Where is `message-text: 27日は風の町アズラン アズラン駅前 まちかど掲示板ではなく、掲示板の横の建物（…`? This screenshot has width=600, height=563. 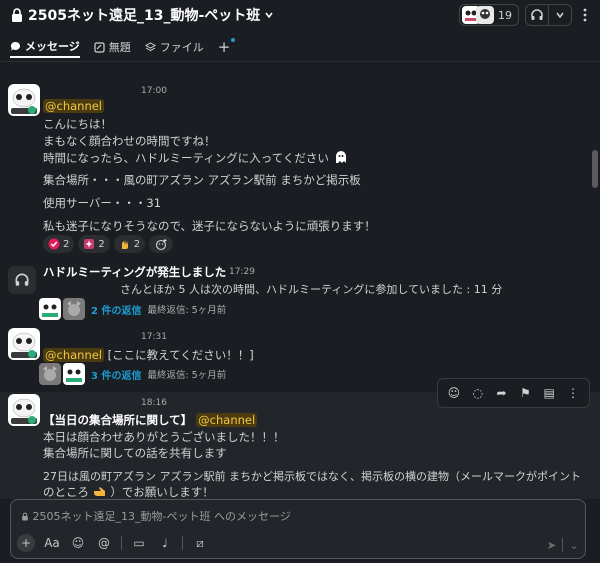 message-text: 27日は風の町アズラン アズラン駅前 まちかど掲示板ではなく、掲示板の横の建物（… is located at coordinates (312, 476).